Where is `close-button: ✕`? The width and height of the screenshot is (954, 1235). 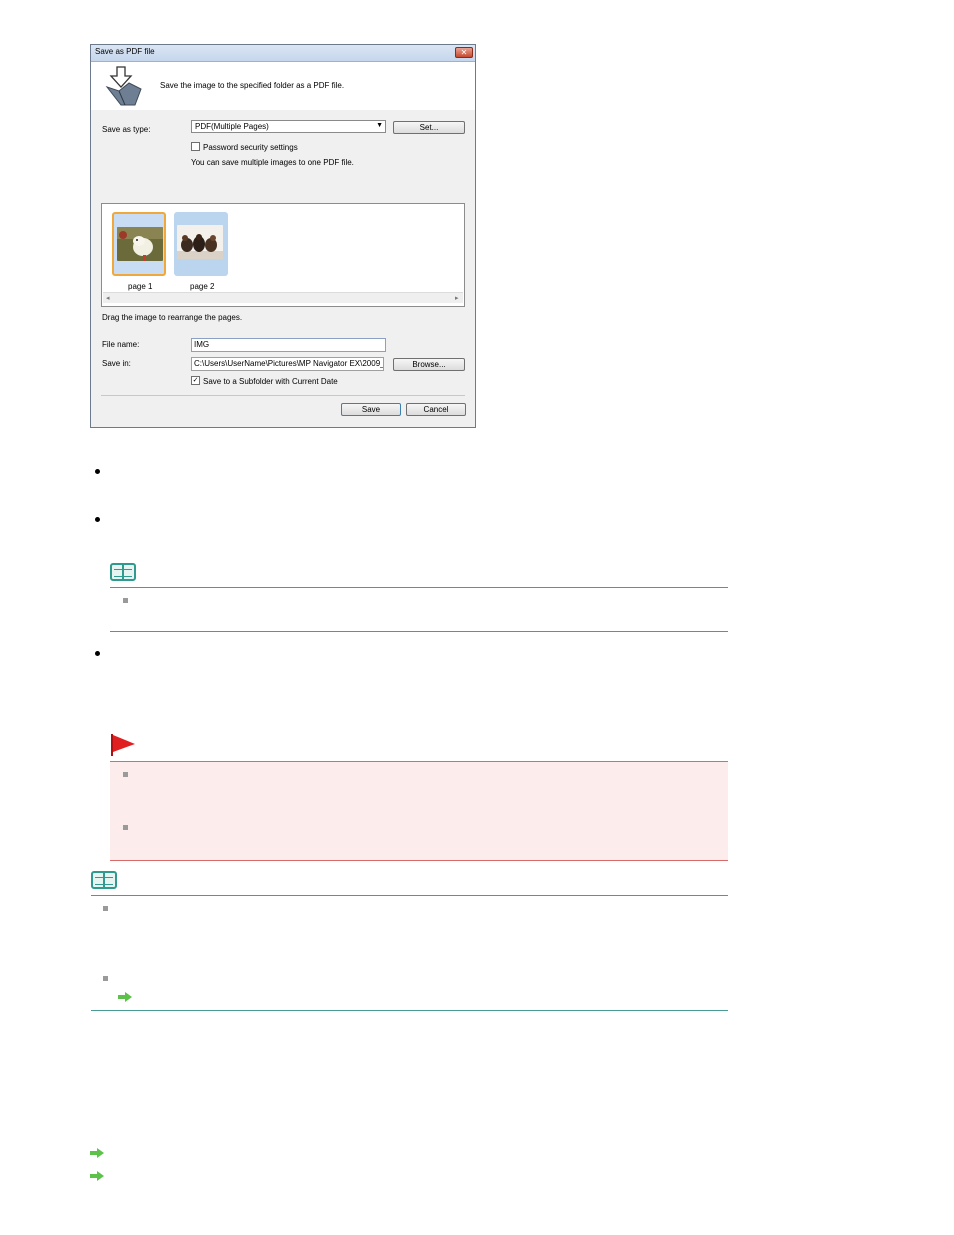
close-button: ✕ is located at coordinates (464, 52).